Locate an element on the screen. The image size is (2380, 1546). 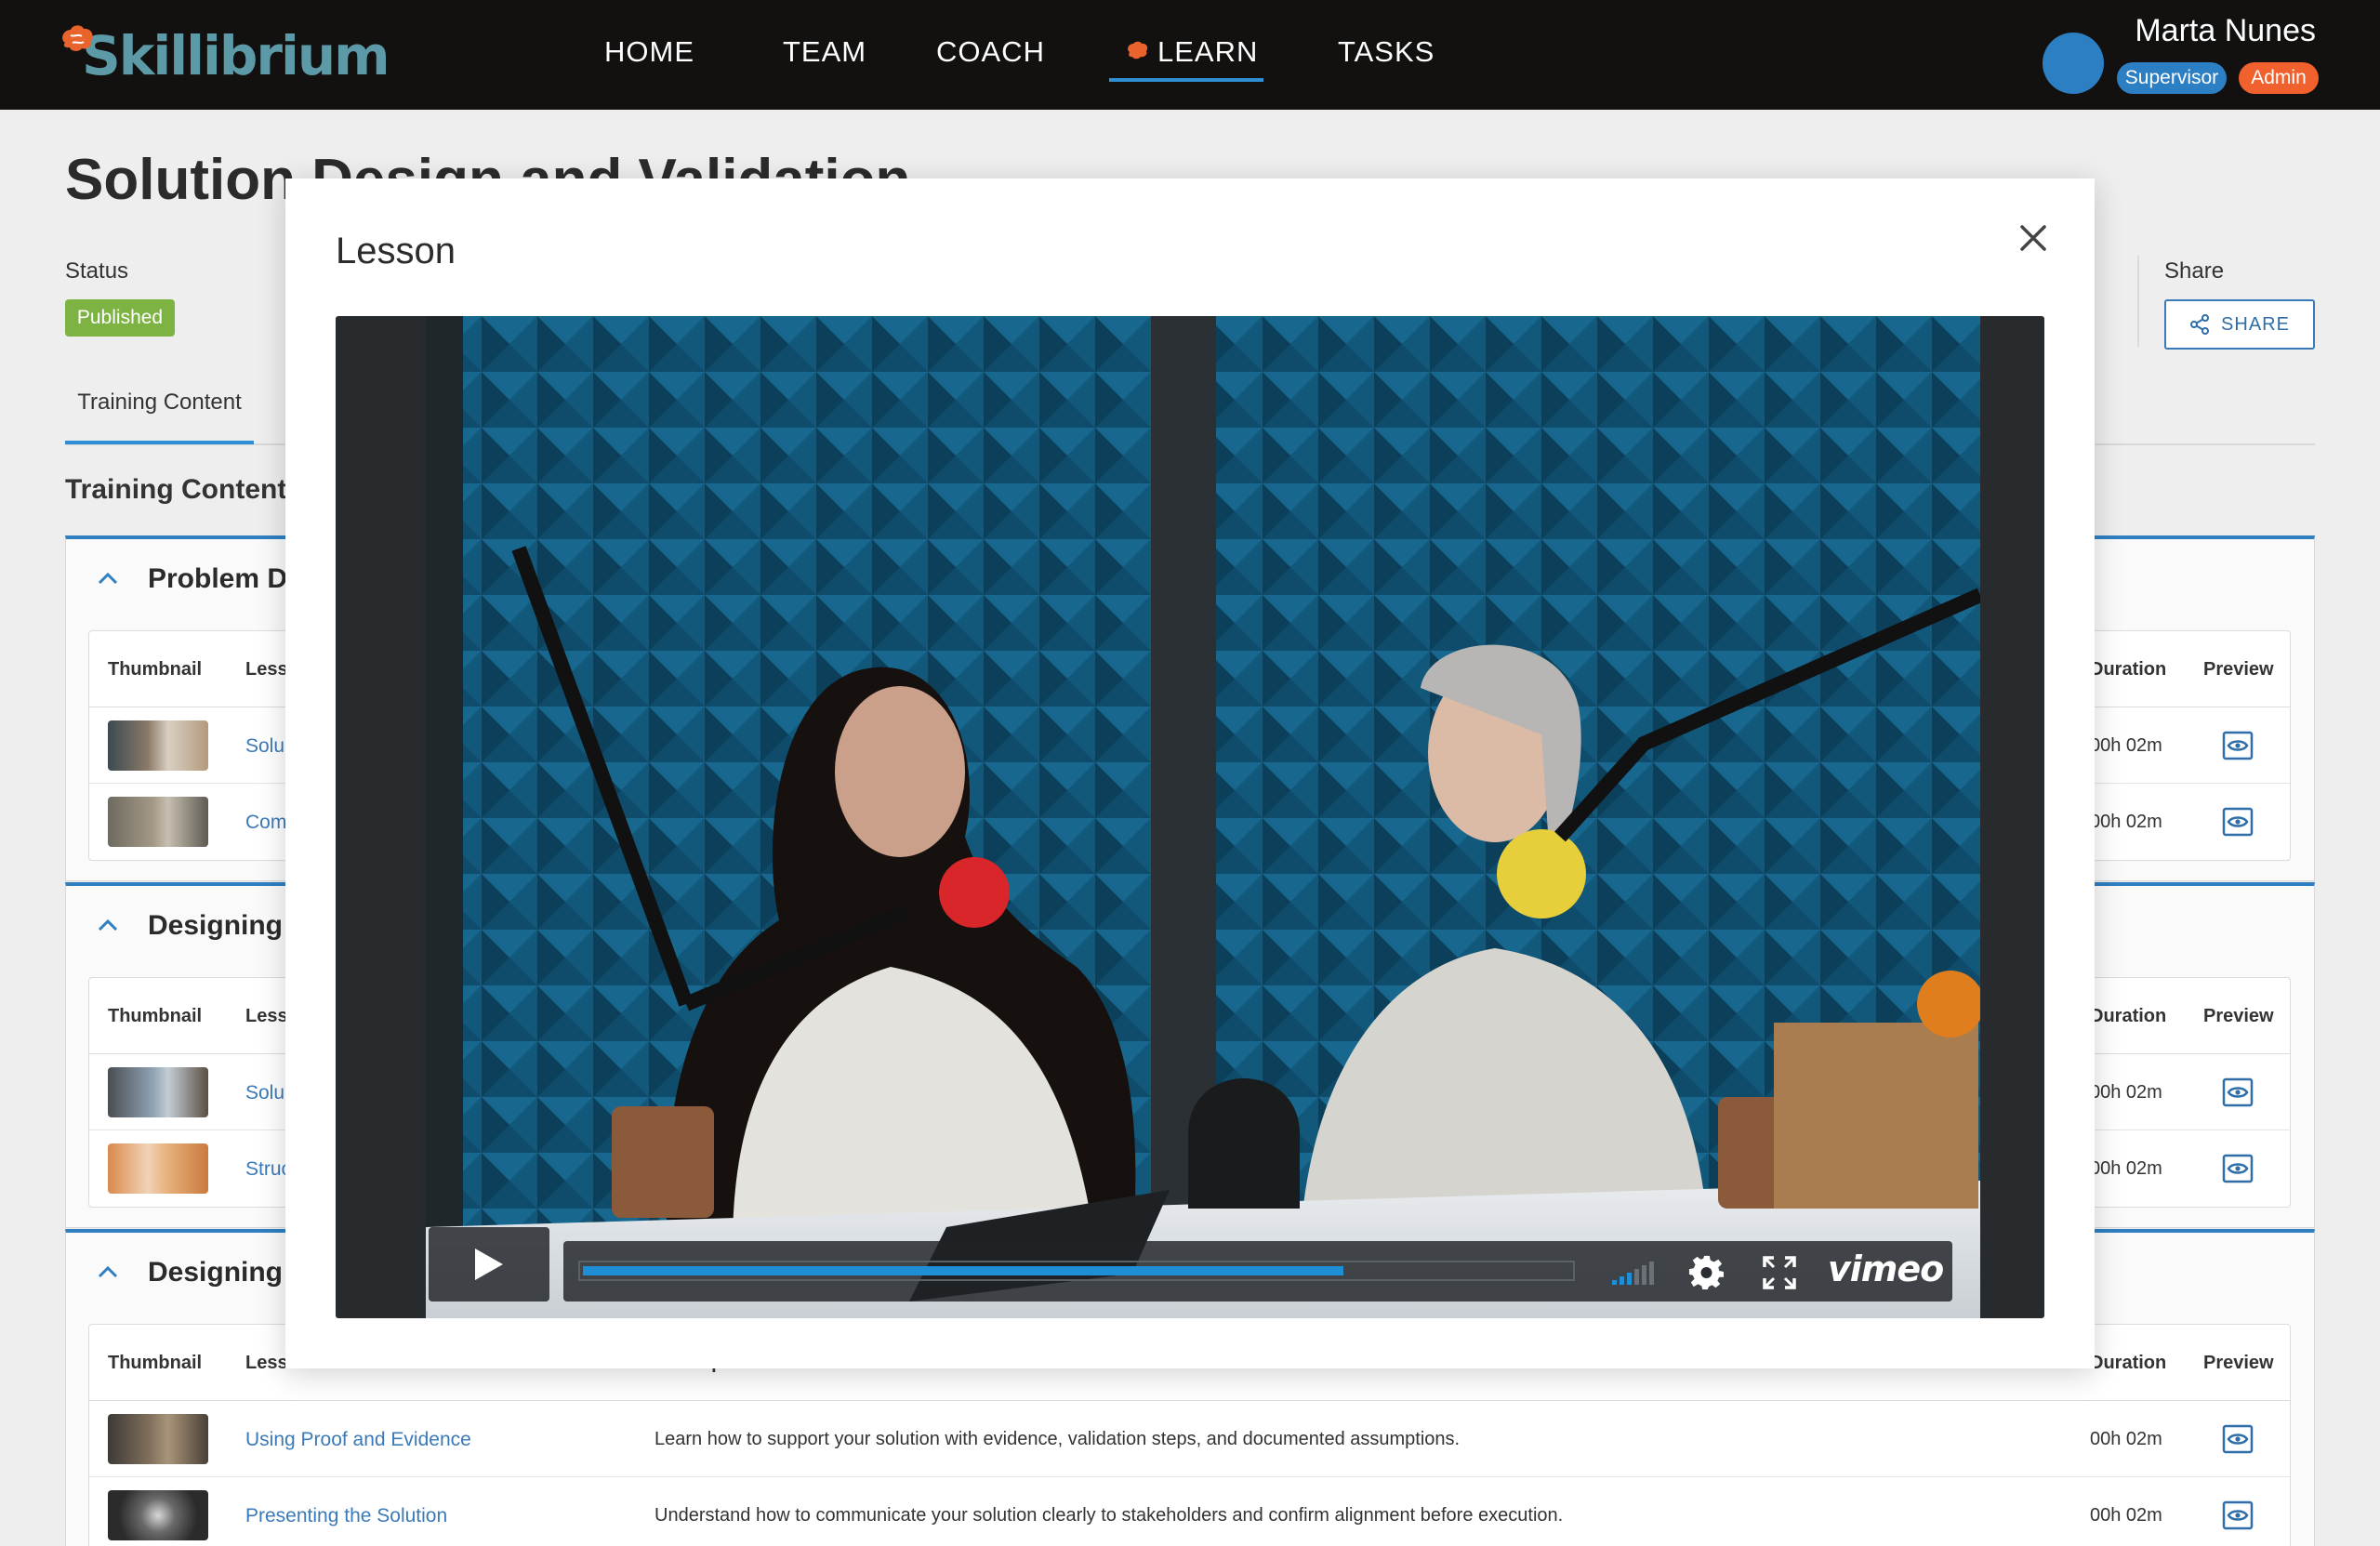
nav-coach: COACH is located at coordinates (990, 52).